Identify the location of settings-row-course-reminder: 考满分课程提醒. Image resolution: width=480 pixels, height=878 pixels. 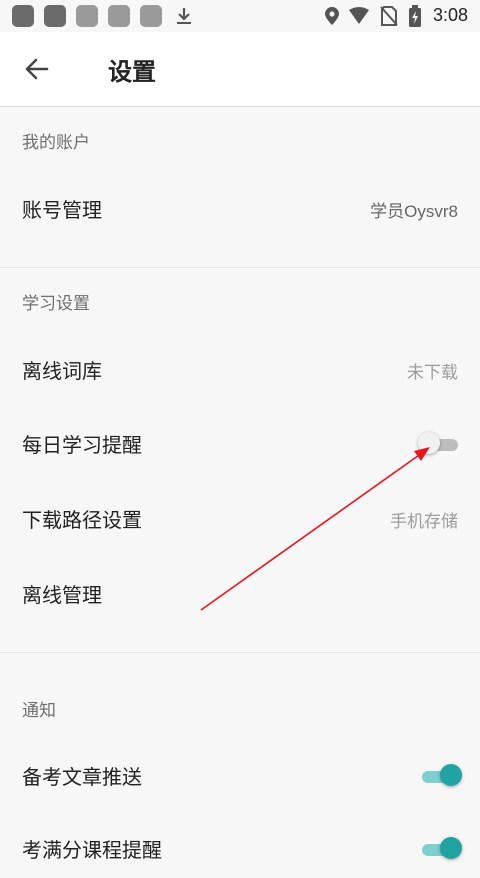
(240, 848).